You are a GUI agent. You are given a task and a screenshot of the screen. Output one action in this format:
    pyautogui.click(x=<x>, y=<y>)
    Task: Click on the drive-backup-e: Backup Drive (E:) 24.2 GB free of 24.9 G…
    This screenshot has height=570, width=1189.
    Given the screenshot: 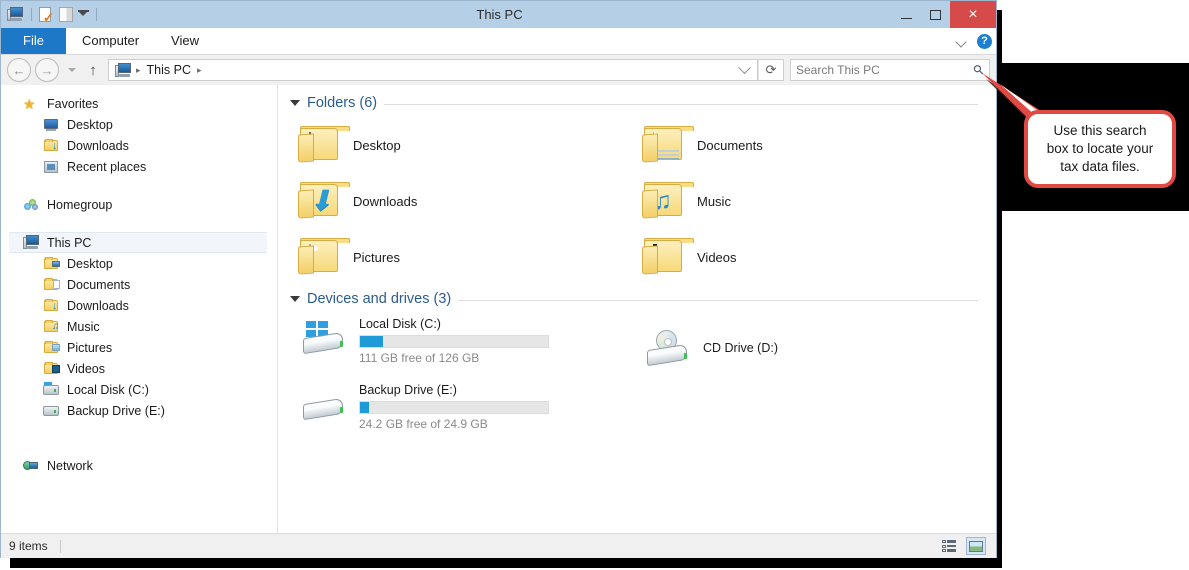 What is the action you would take?
    pyautogui.click(x=462, y=410)
    